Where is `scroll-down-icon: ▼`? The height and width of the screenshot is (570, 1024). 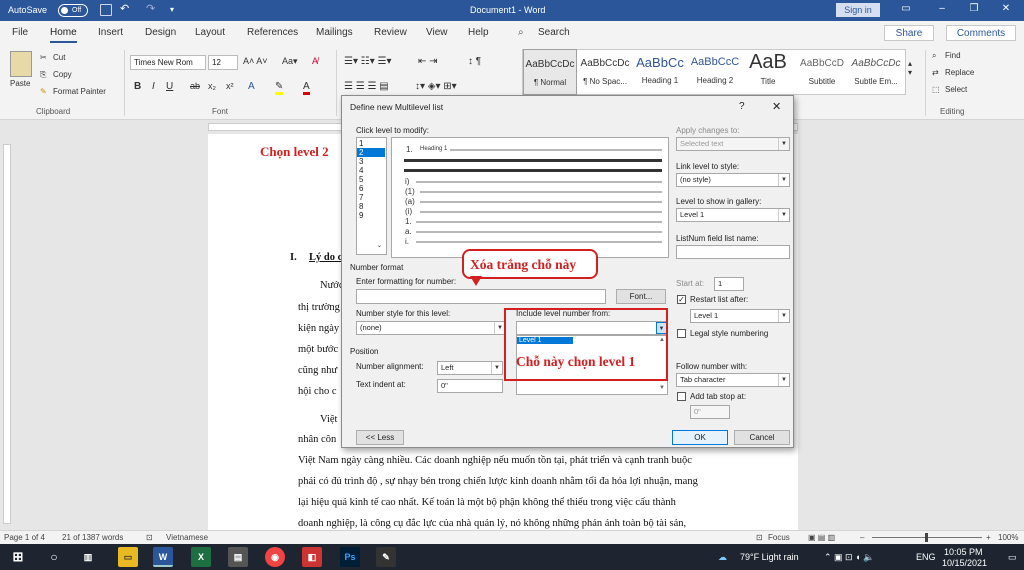 scroll-down-icon: ▼ is located at coordinates (662, 388).